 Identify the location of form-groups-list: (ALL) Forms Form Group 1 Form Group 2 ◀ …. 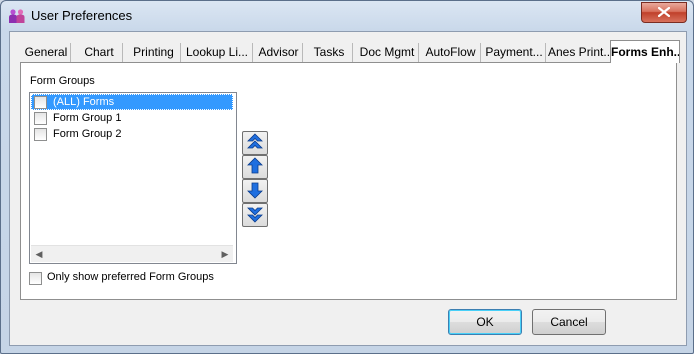
(133, 178).